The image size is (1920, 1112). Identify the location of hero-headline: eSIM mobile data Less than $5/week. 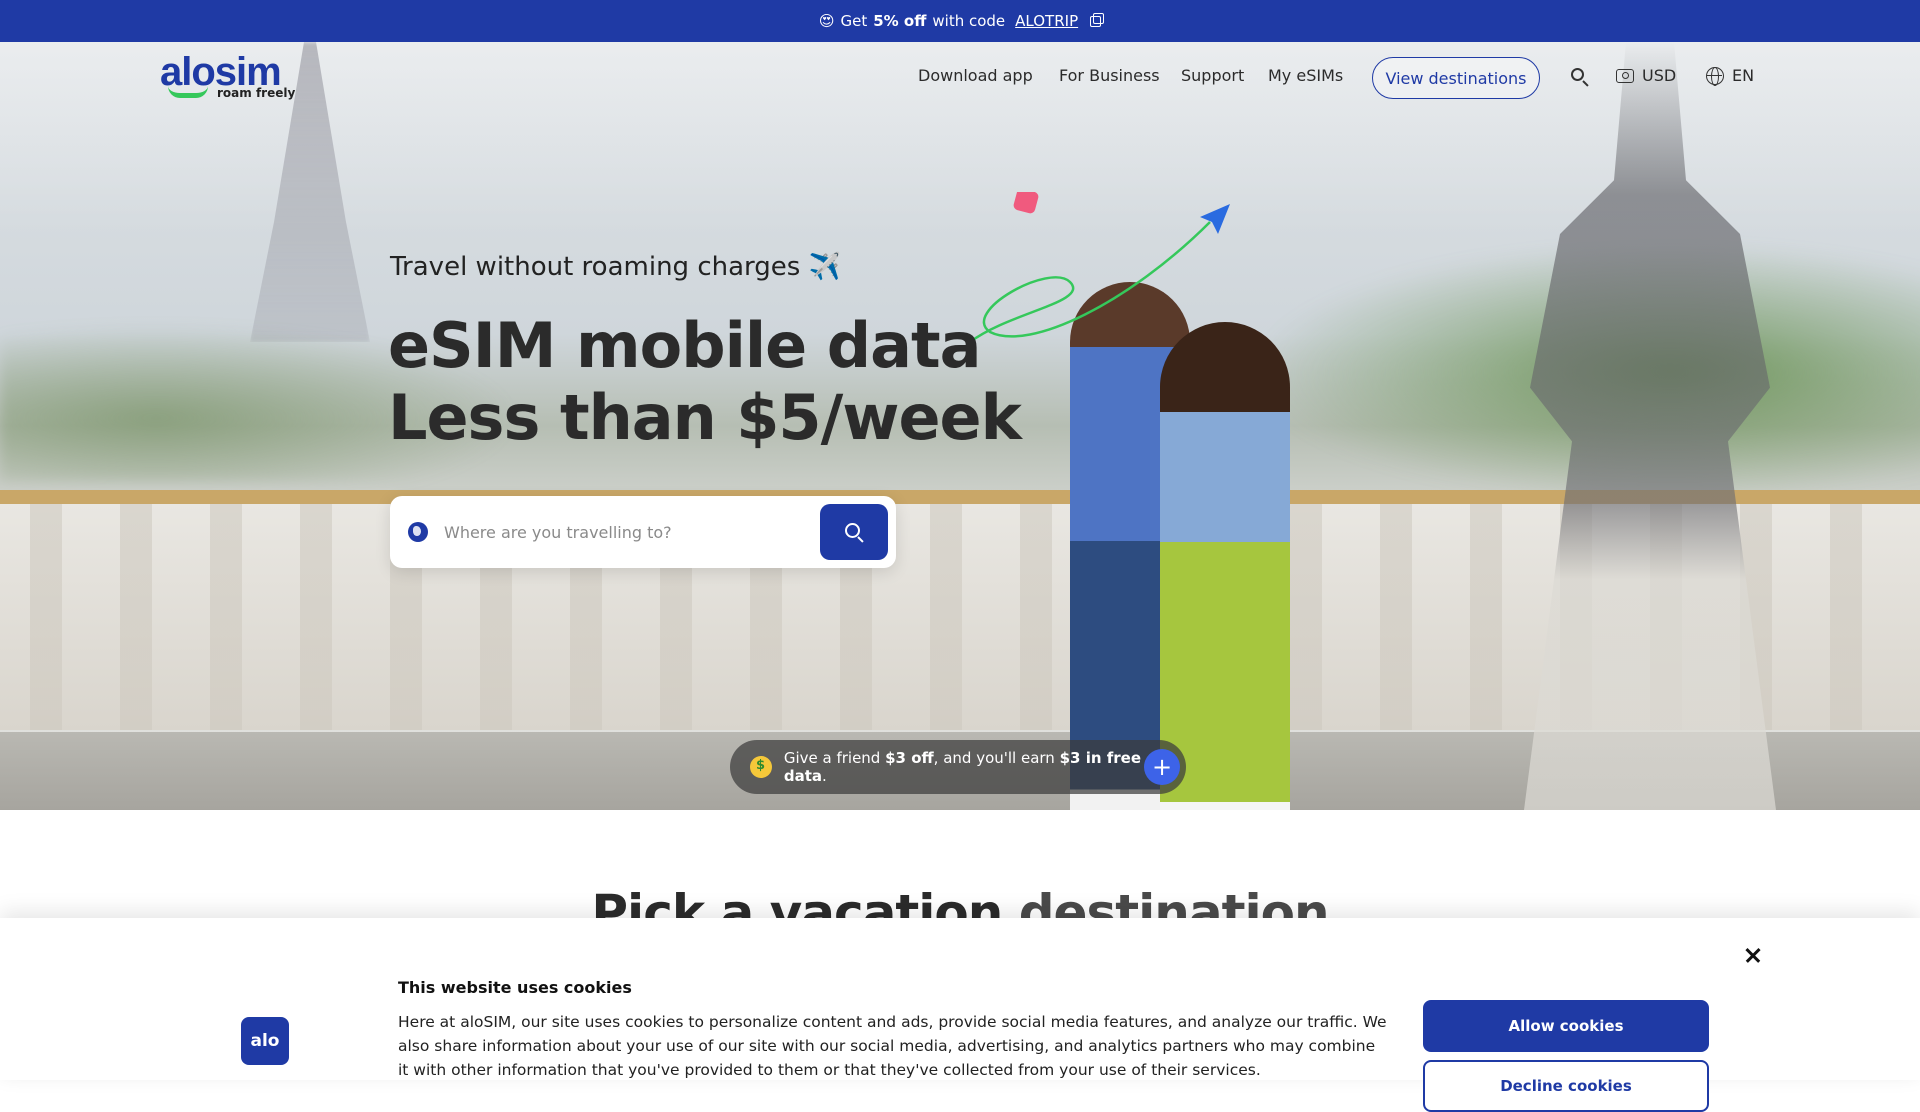
(705, 381).